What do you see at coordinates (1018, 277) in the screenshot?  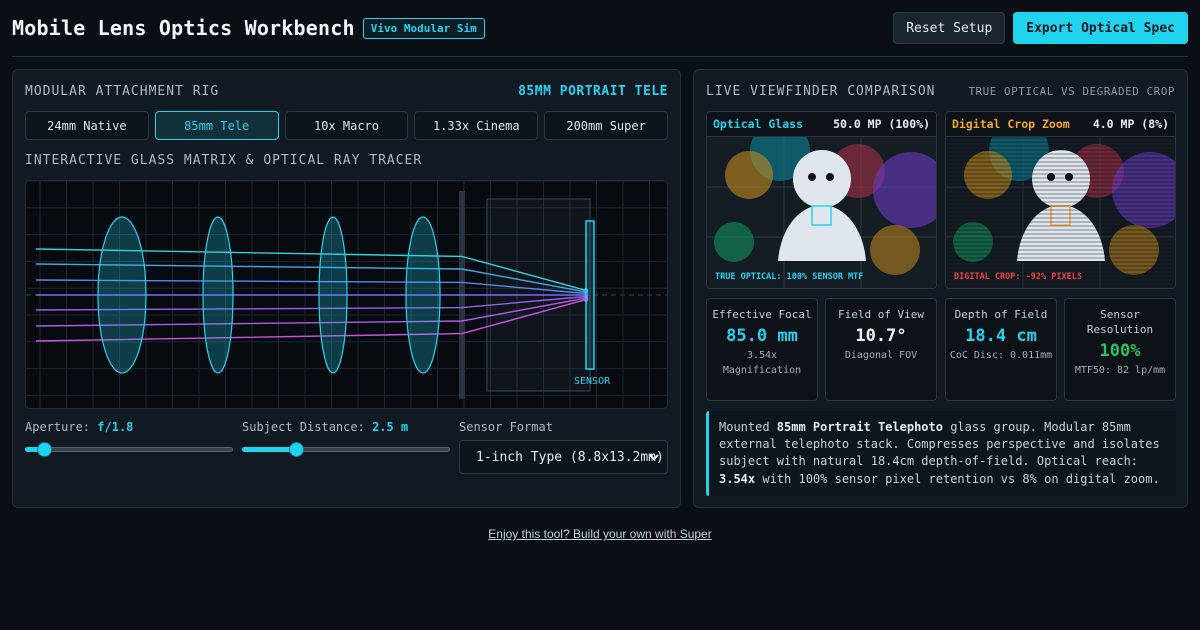 I see `digital-caption: DIGITAL CROP: -92% PIXELS` at bounding box center [1018, 277].